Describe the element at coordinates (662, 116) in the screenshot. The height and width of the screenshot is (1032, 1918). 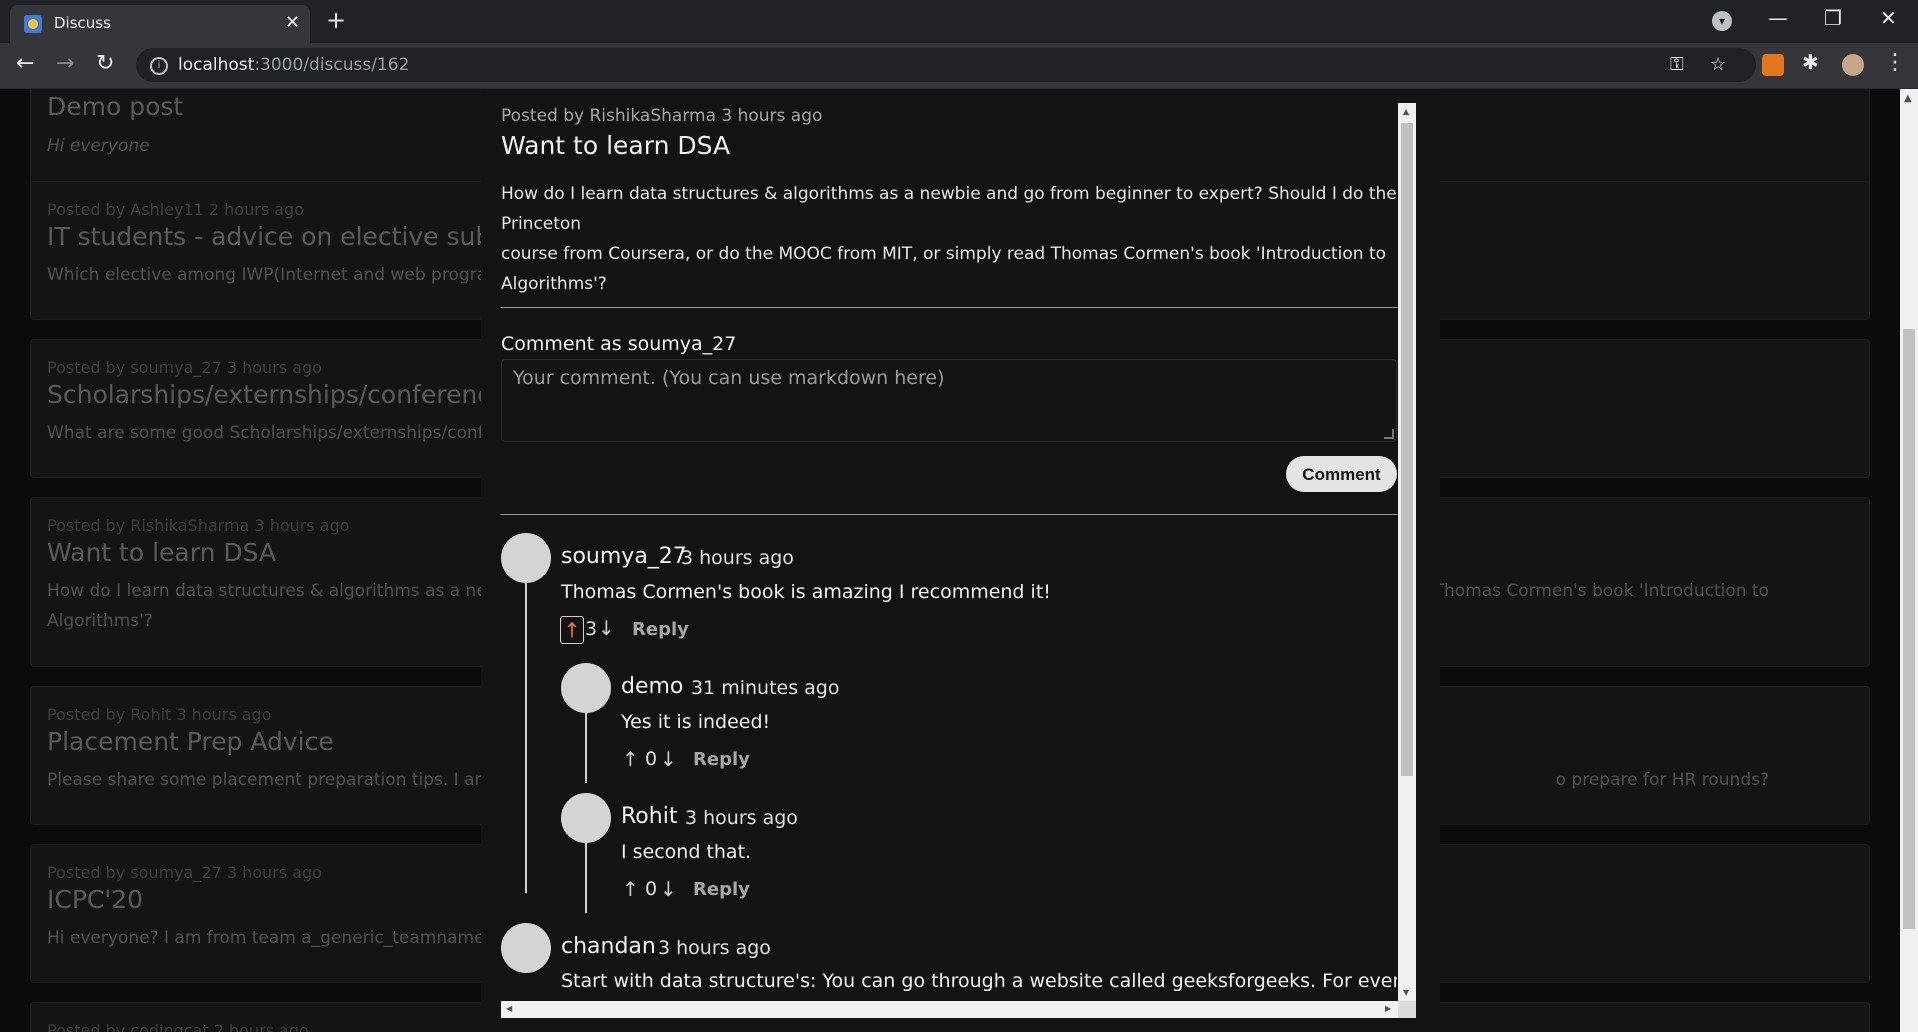
I see `post-meta: Posted by RishikaSharma 3 hours ago` at that location.